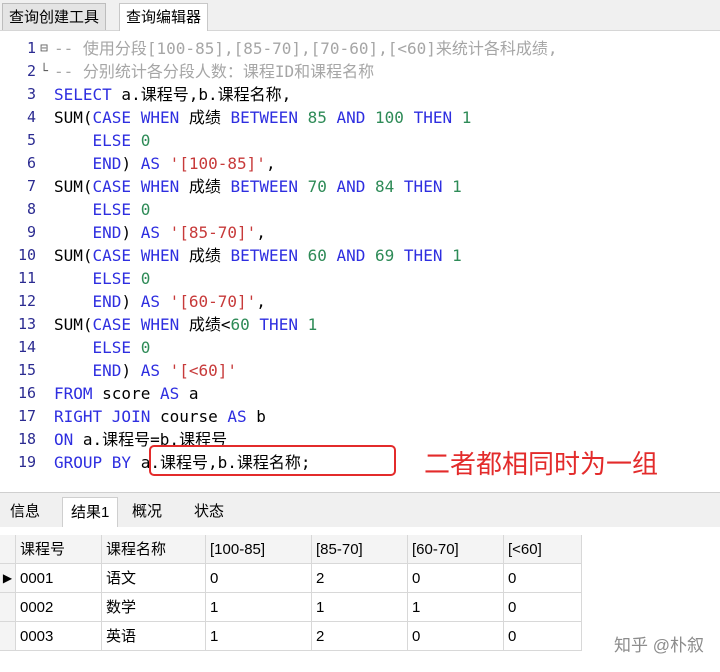 Image resolution: width=720 pixels, height=672 pixels. What do you see at coordinates (154, 578) in the screenshot?
I see `table-cell: 语文` at bounding box center [154, 578].